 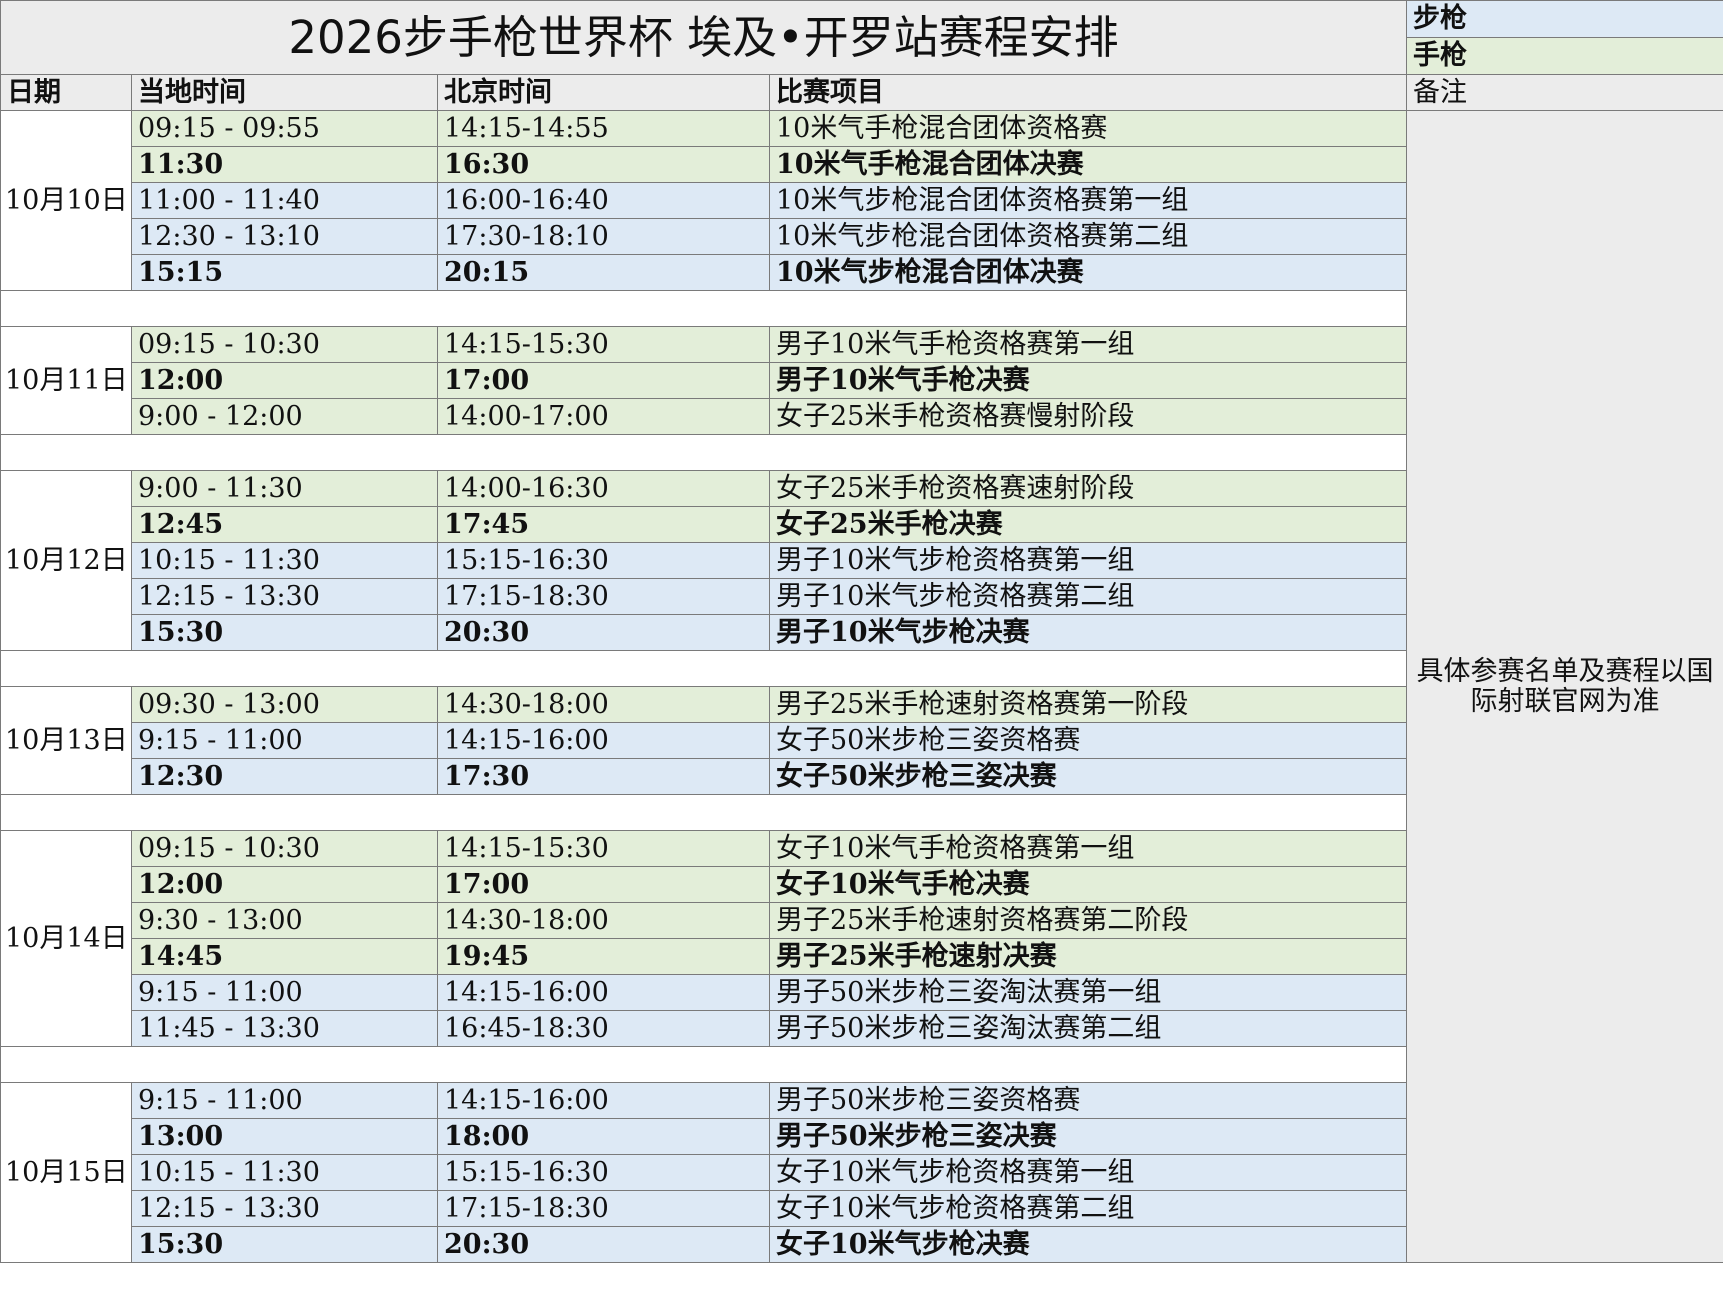 What do you see at coordinates (284, 1136) in the screenshot?
I see `local-time-cell: 13:00` at bounding box center [284, 1136].